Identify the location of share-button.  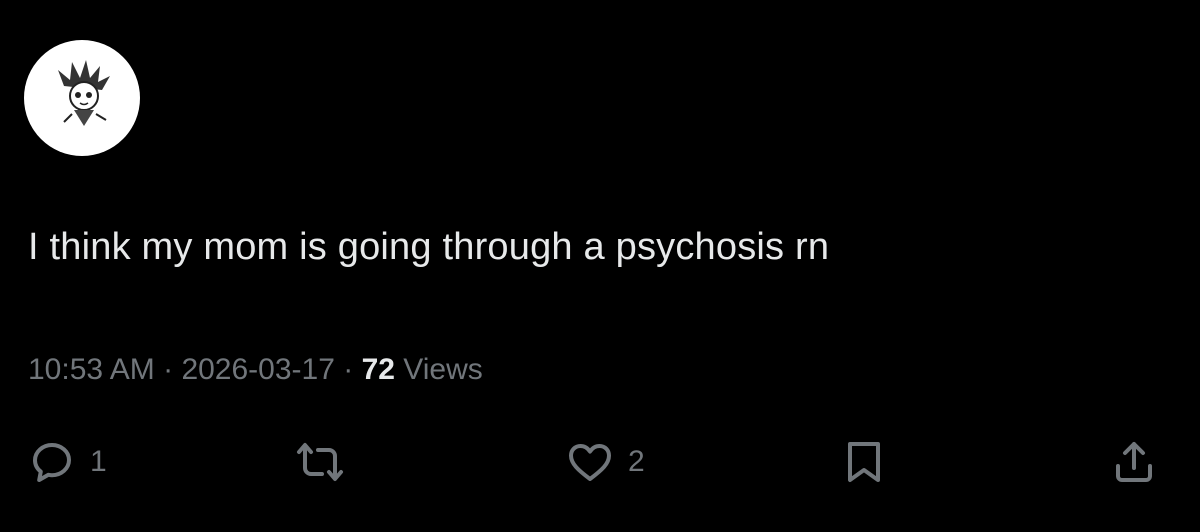
(1134, 462).